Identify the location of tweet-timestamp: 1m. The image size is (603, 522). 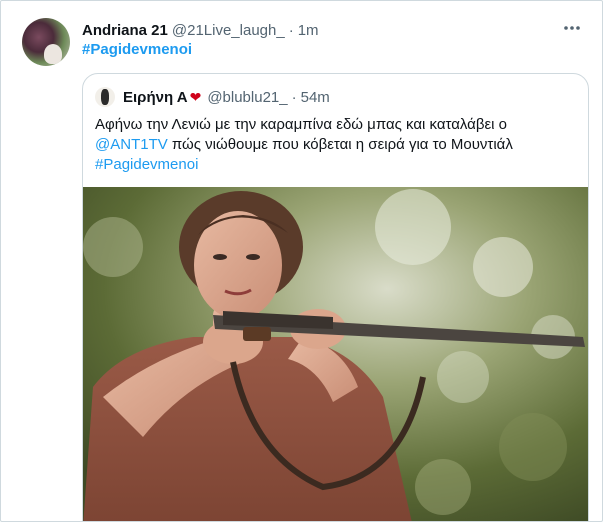
(308, 30).